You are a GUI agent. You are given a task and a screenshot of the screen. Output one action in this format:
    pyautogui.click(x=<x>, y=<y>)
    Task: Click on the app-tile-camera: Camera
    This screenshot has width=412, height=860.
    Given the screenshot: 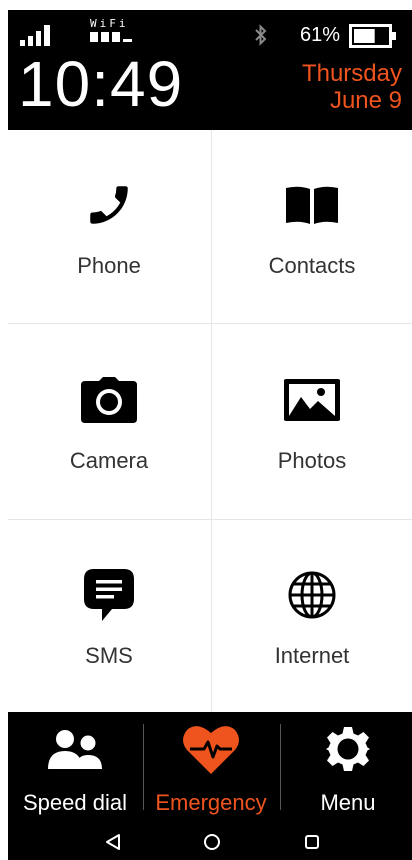 What is the action you would take?
    pyautogui.click(x=109, y=422)
    